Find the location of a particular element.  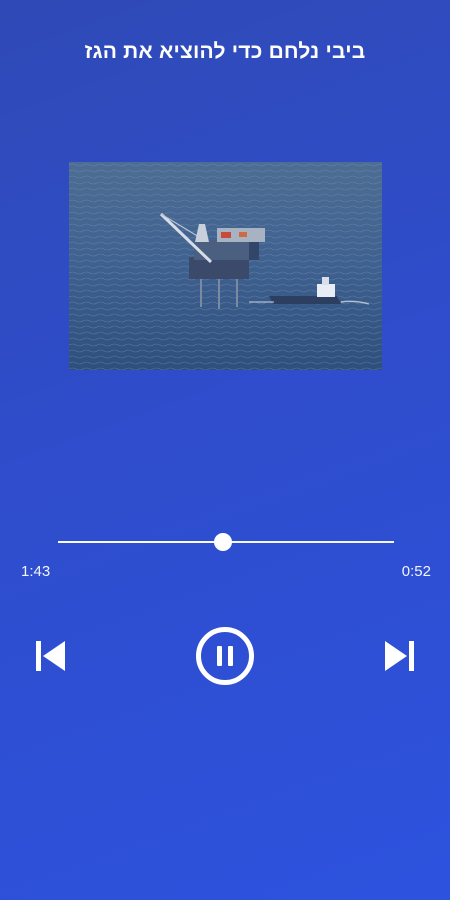

skip-next-icon is located at coordinates (399, 656).